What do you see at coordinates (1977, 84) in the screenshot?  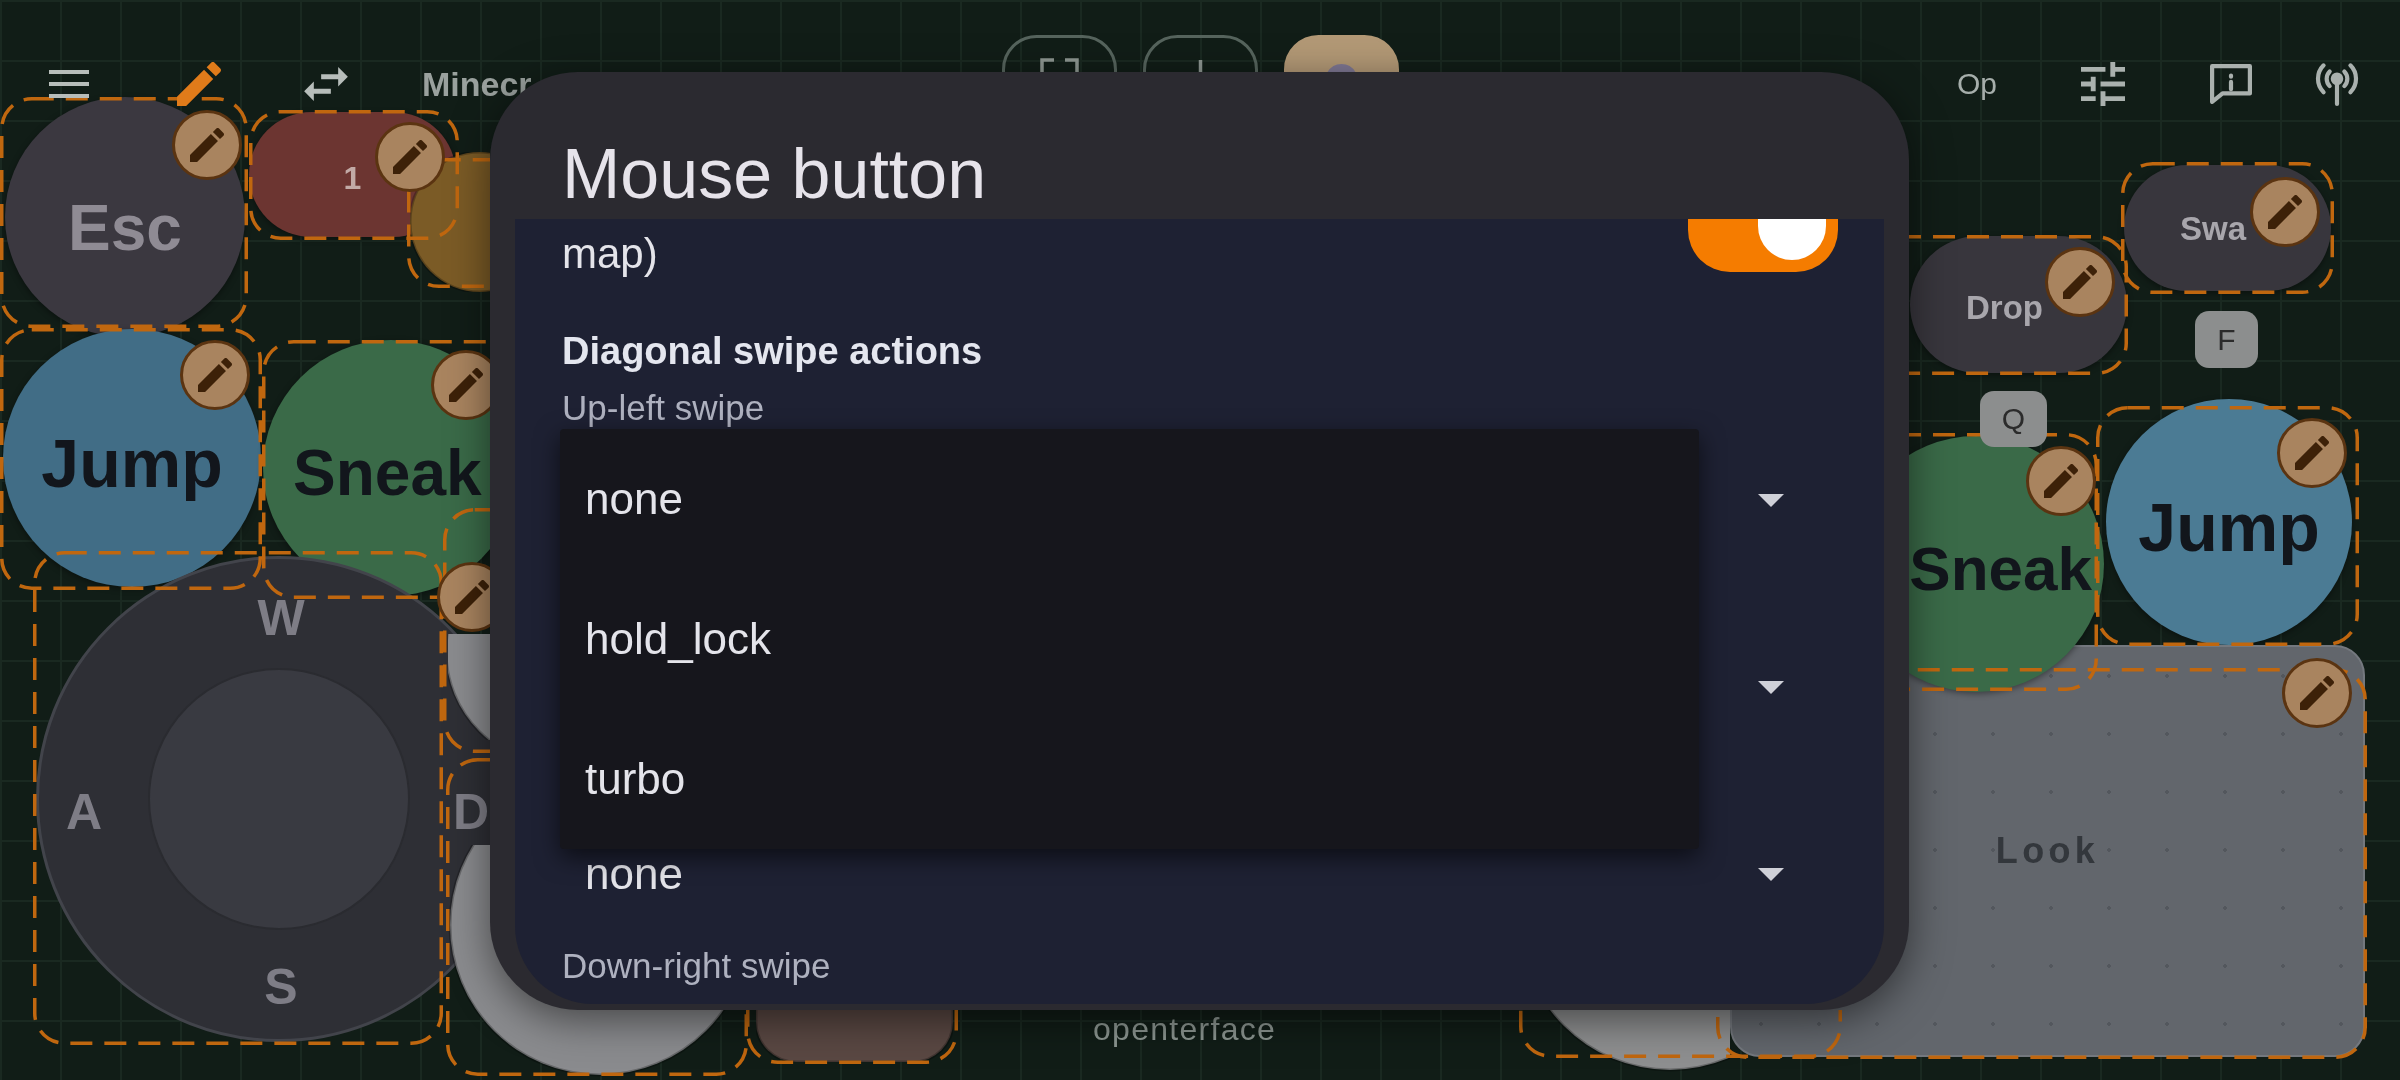 I see `mode-label: Op` at bounding box center [1977, 84].